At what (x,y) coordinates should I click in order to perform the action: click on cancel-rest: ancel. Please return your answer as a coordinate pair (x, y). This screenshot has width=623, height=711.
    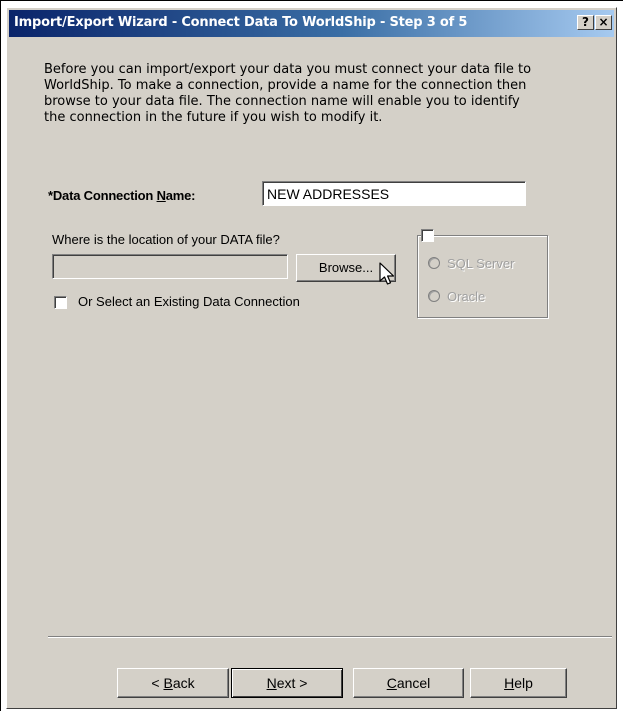
    Looking at the image, I should click on (413, 683).